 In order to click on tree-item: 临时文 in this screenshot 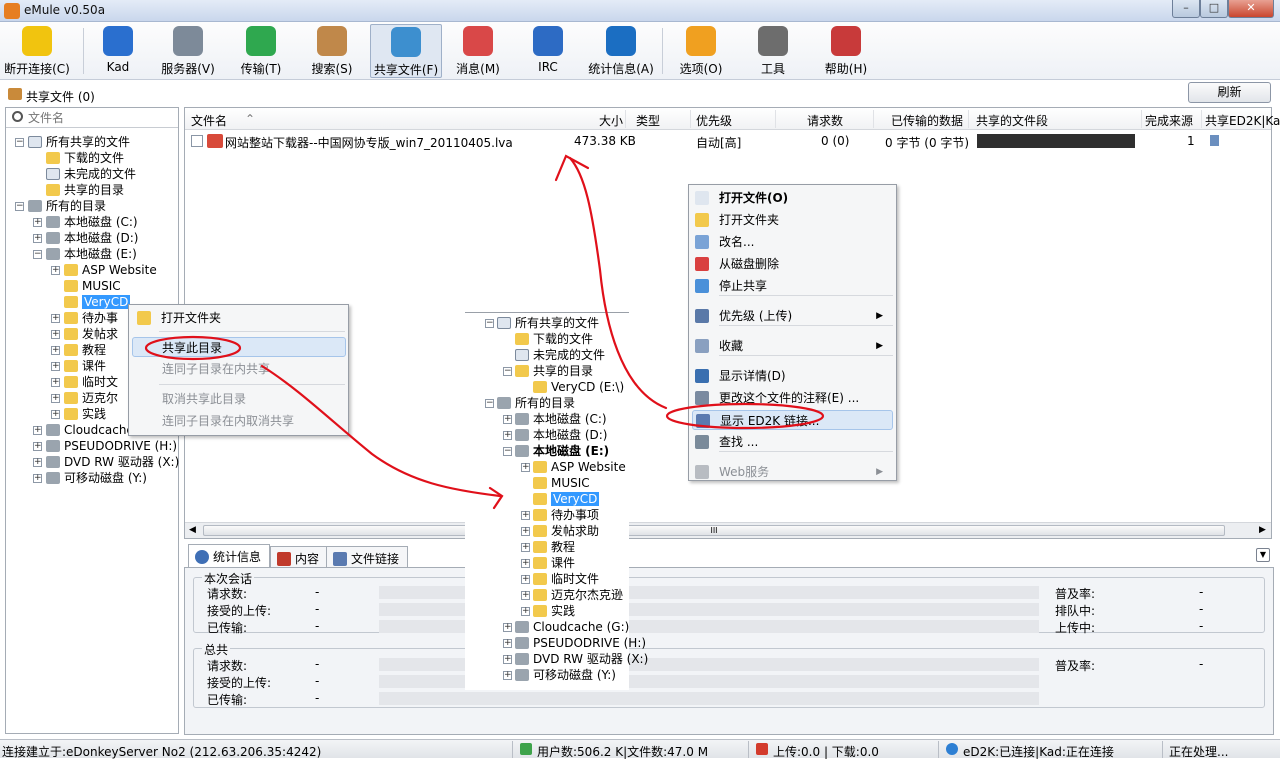, I will do `click(91, 382)`.